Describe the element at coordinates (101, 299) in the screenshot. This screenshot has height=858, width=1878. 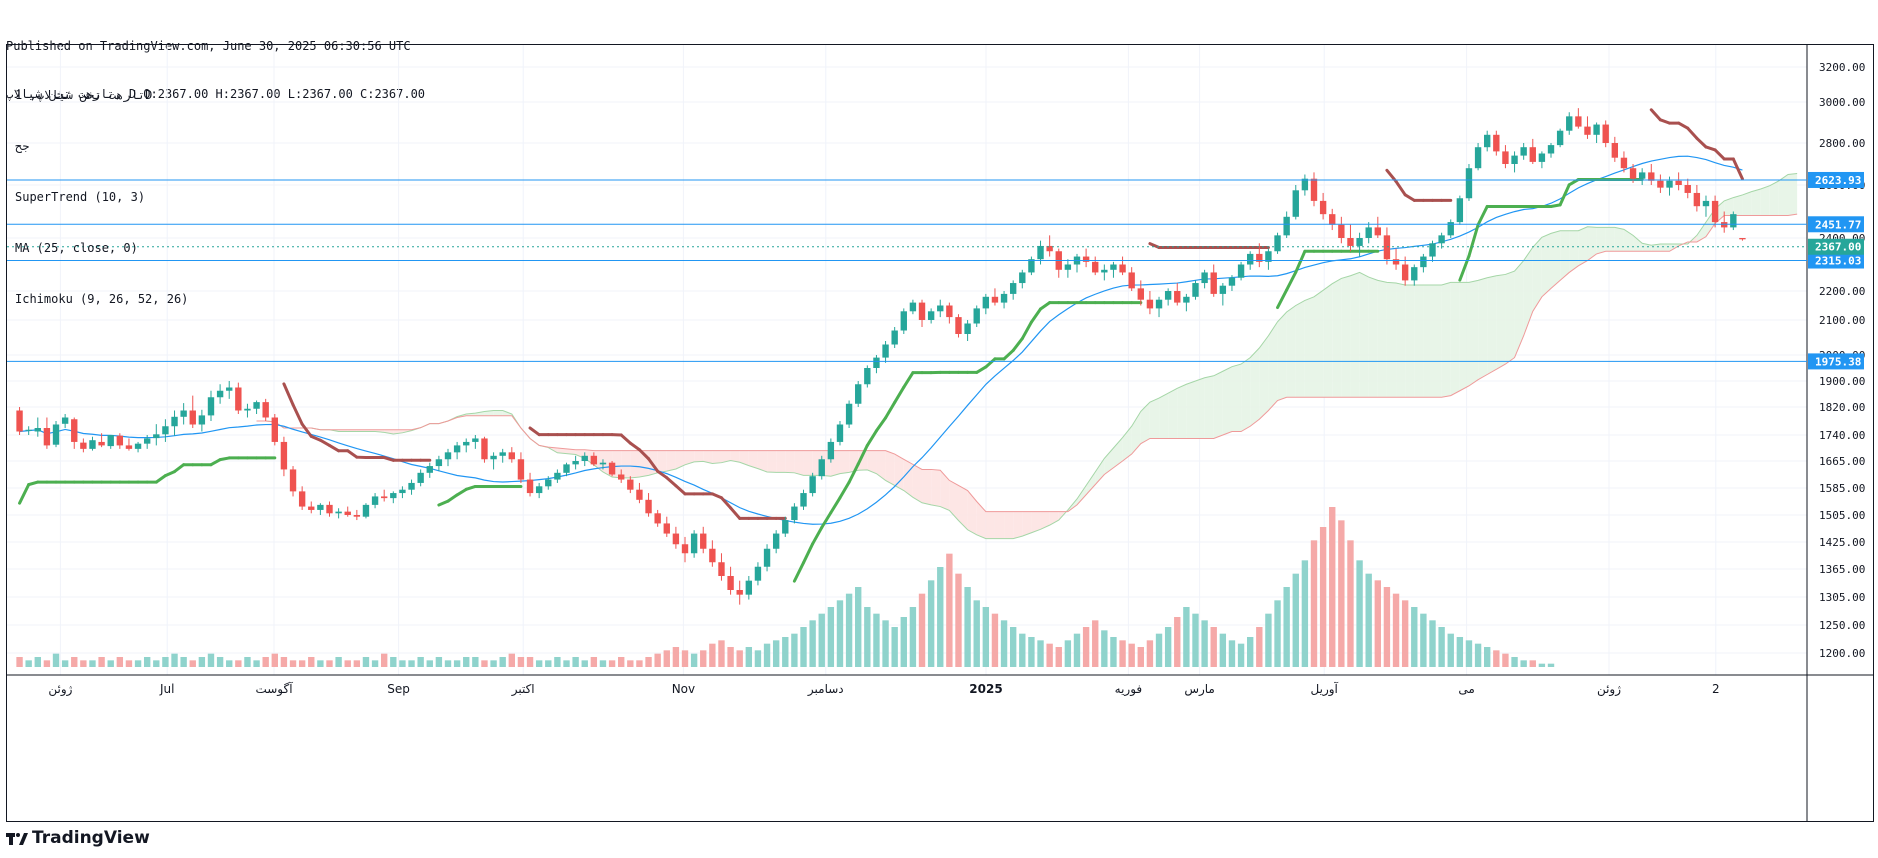
I see `legend-ichimoku: Ichimoku (9, 26, 52, 26)` at that location.